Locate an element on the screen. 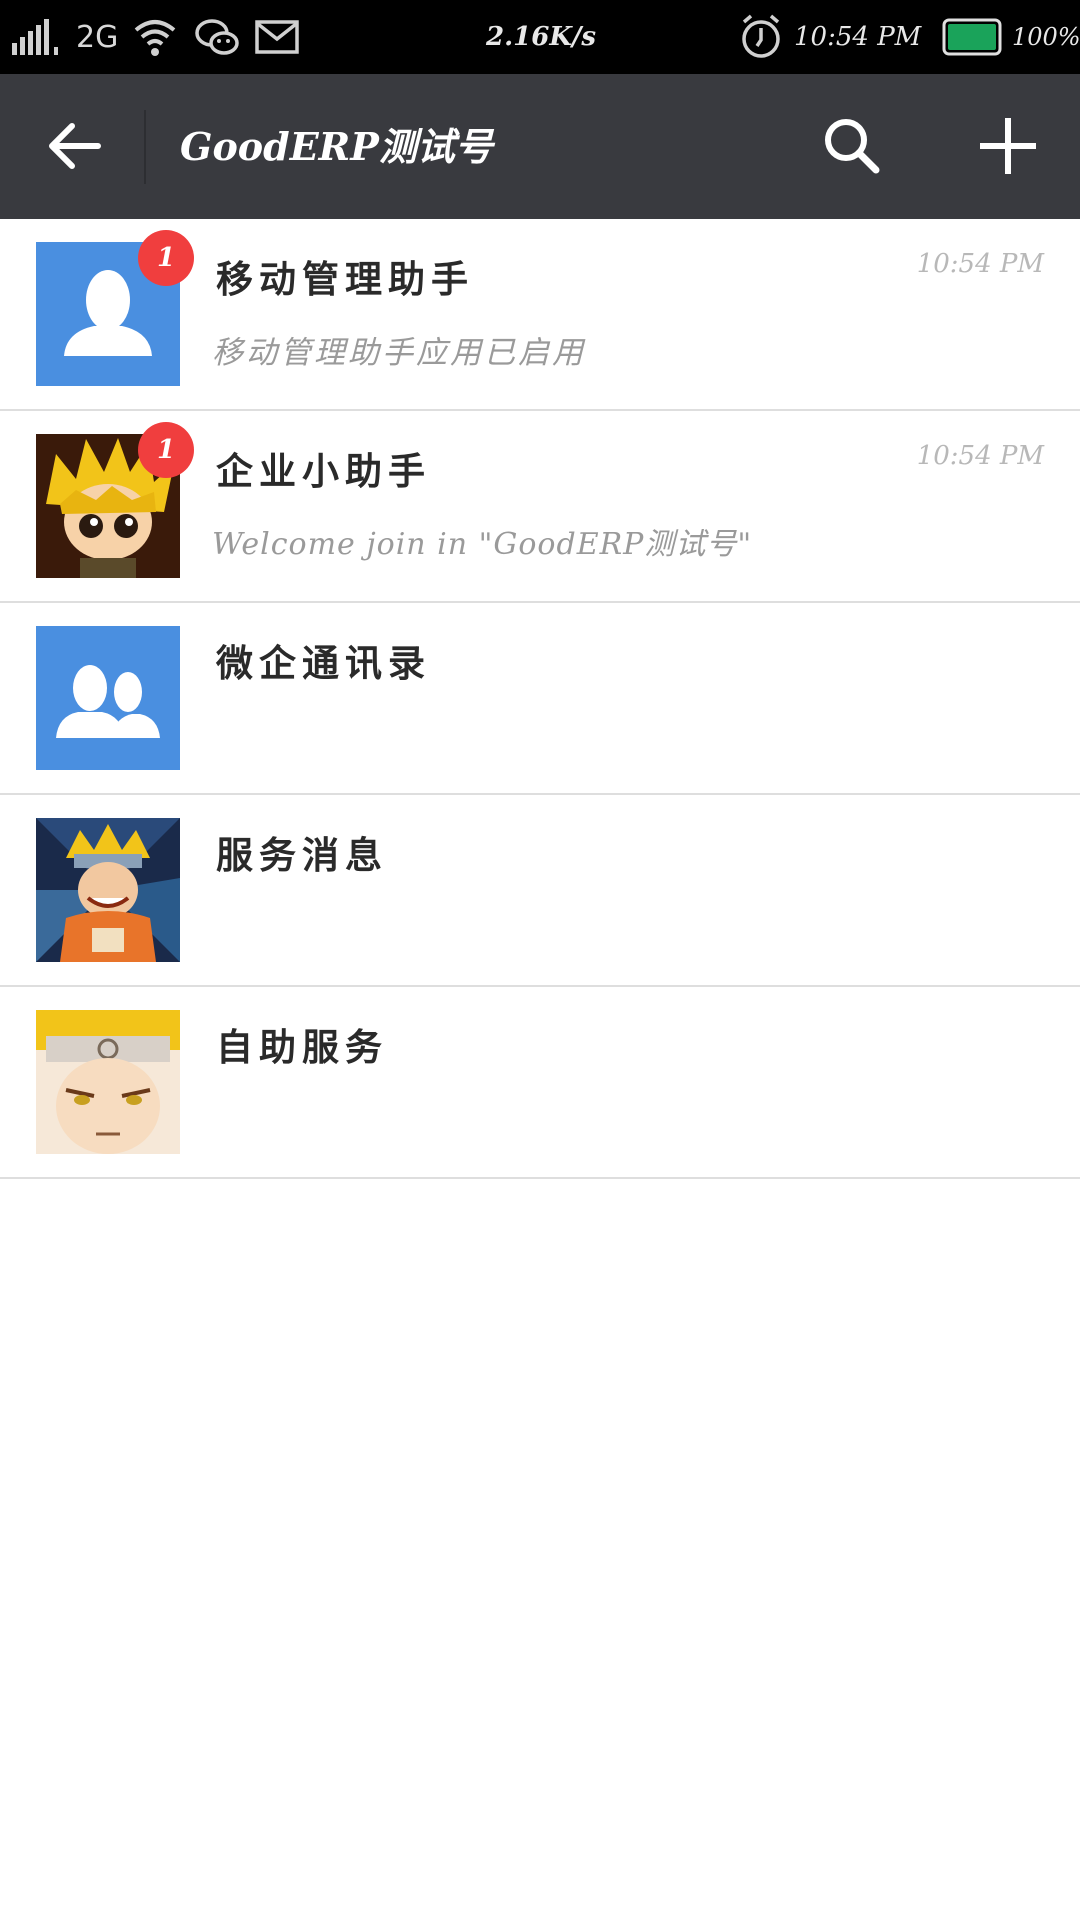  title-divider is located at coordinates (145, 147).